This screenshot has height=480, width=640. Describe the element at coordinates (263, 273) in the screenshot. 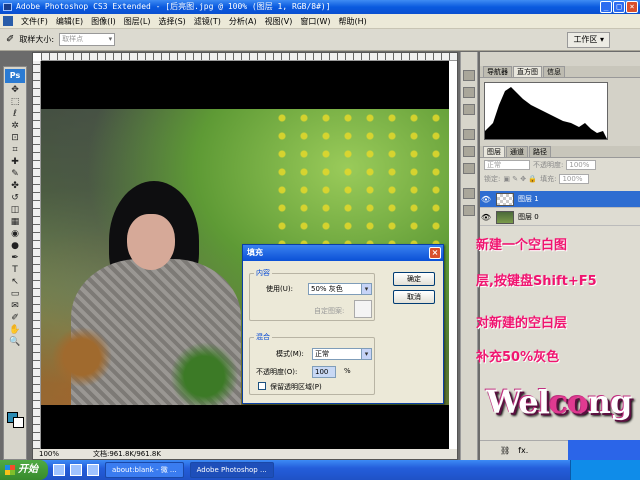

I see `contents-group-title: 内容` at that location.